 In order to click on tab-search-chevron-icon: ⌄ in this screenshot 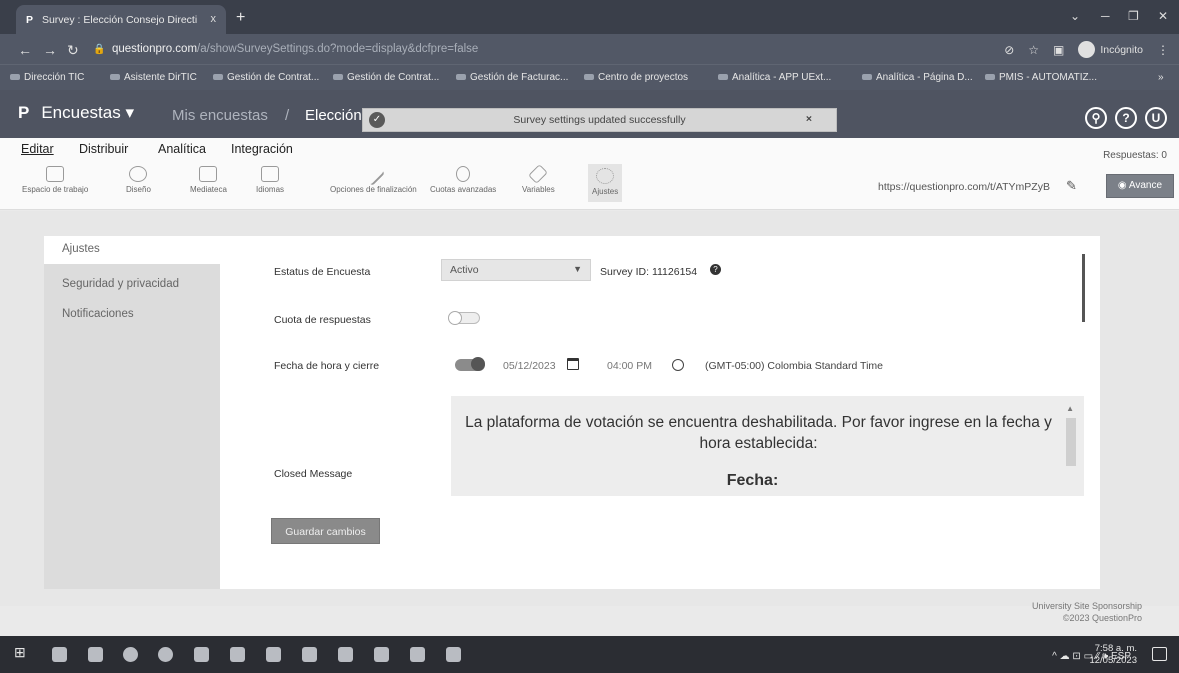, I will do `click(1075, 16)`.